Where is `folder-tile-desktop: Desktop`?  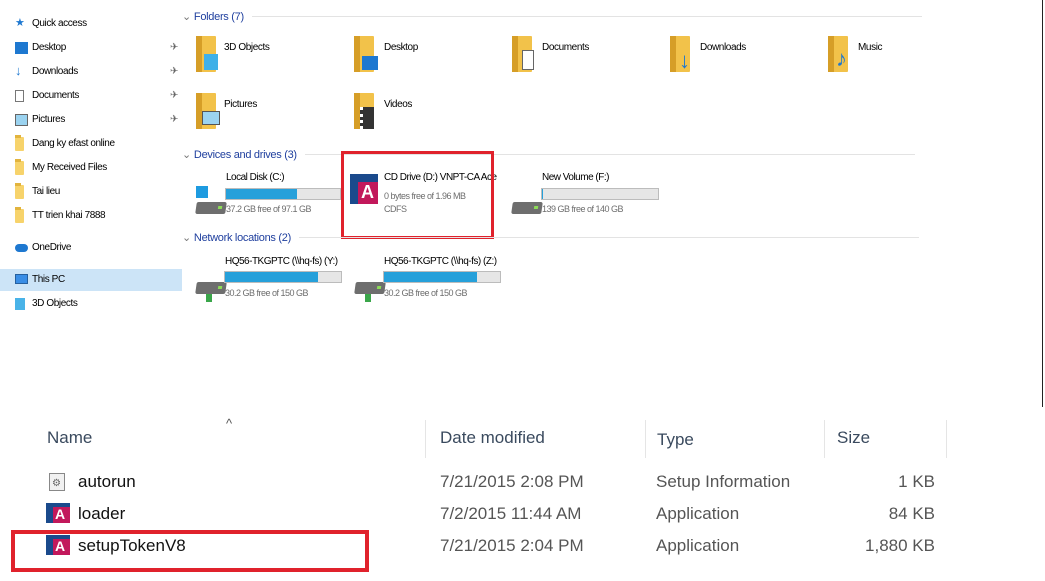
folder-tile-desktop: Desktop is located at coordinates (424, 59).